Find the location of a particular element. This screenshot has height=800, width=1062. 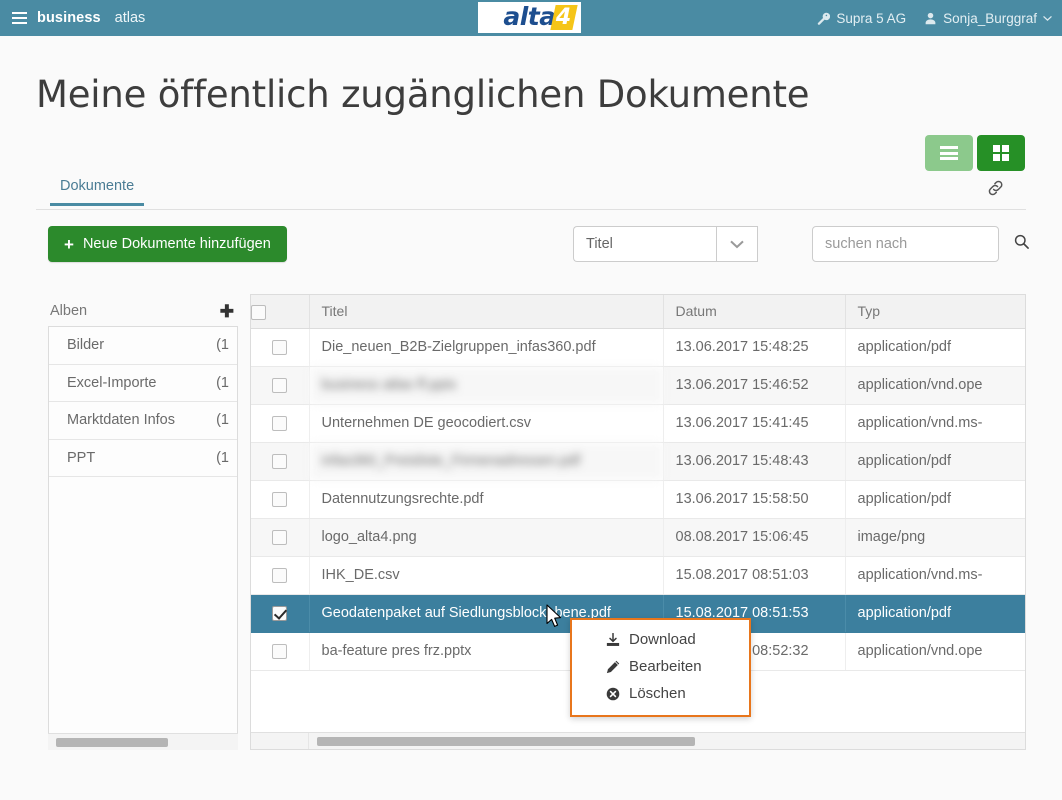

share-link-button is located at coordinates (996, 190).